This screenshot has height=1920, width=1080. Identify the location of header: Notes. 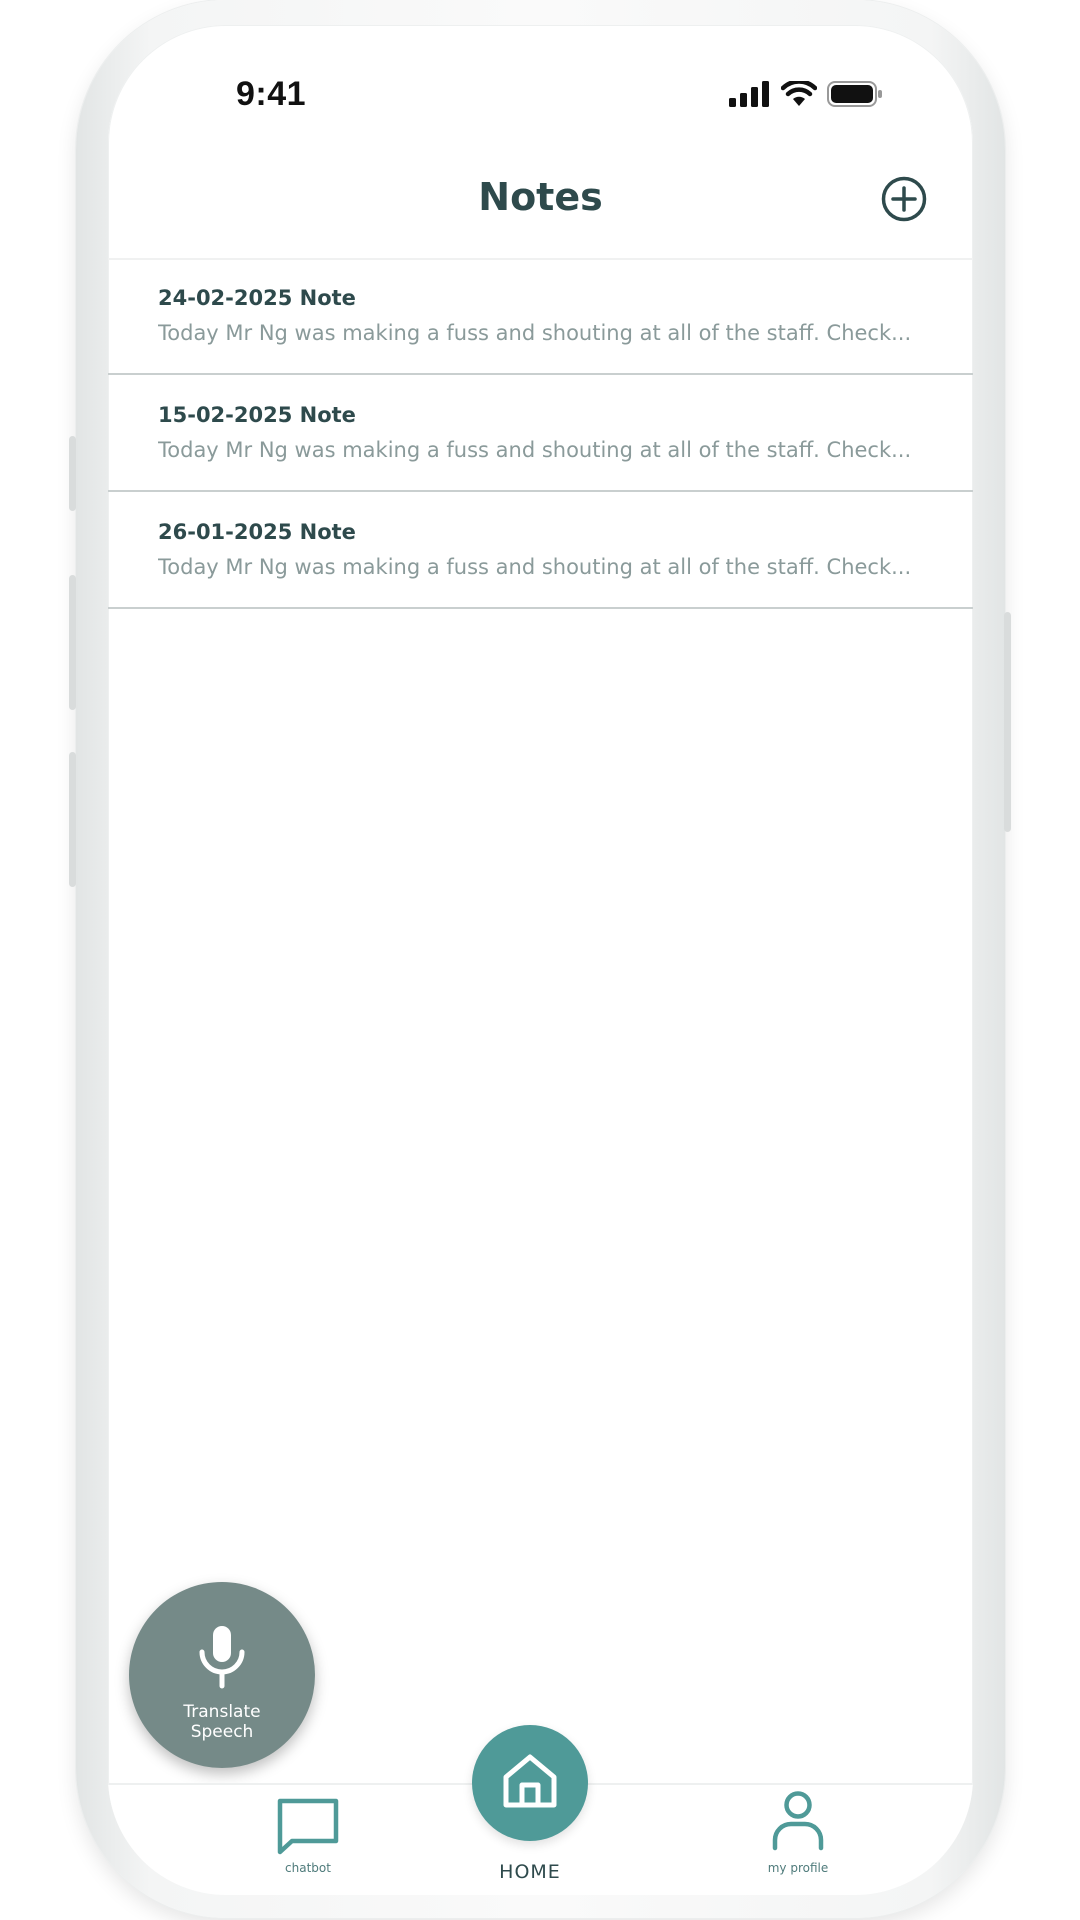
(540, 200).